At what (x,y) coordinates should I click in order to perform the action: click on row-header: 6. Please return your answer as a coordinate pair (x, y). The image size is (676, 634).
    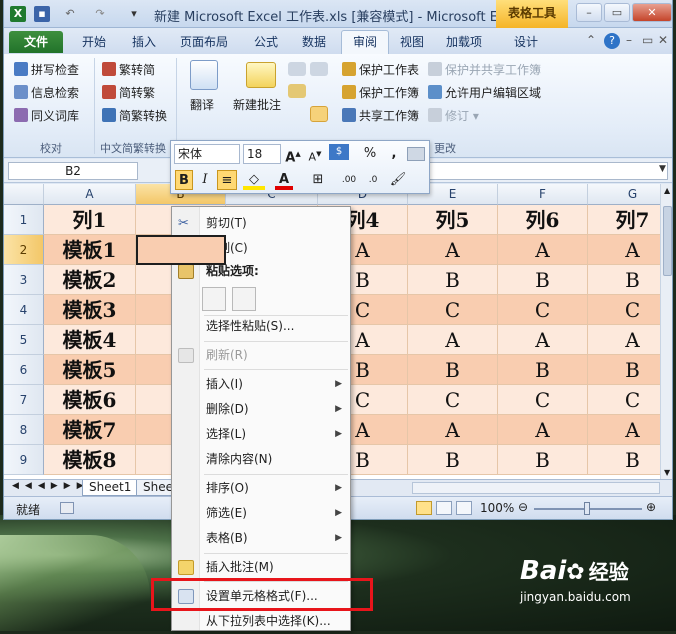
    Looking at the image, I should click on (24, 370).